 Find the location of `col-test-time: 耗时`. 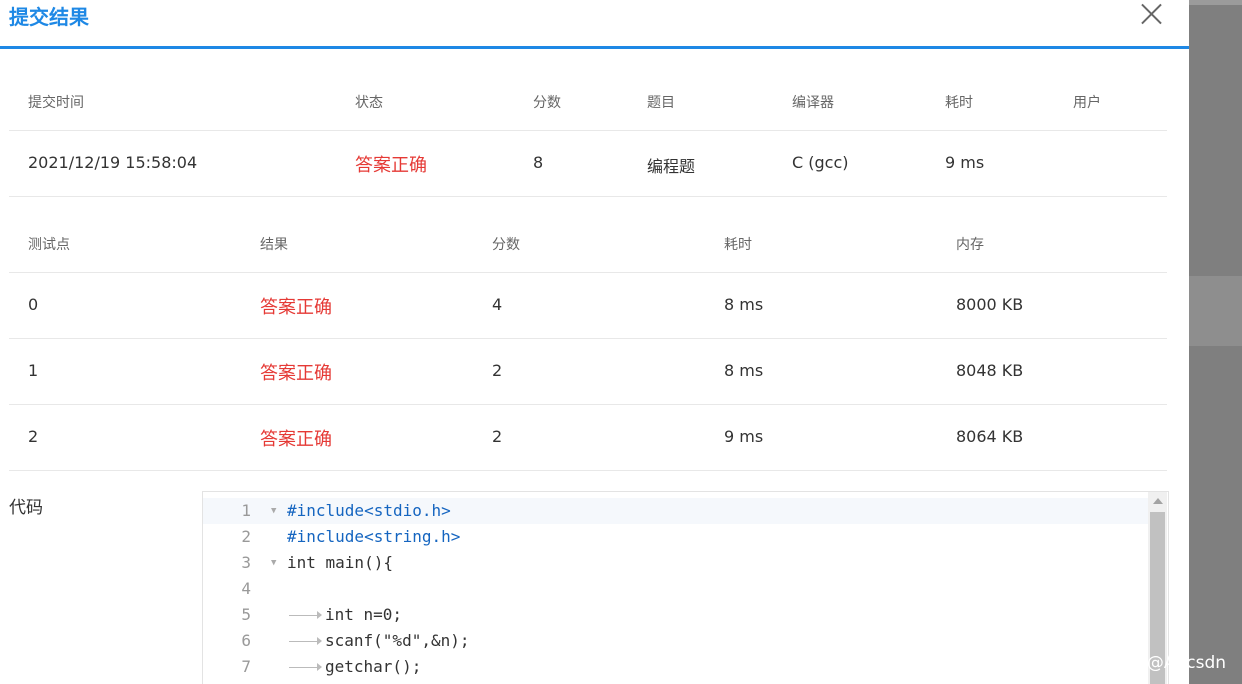

col-test-time: 耗时 is located at coordinates (738, 245).